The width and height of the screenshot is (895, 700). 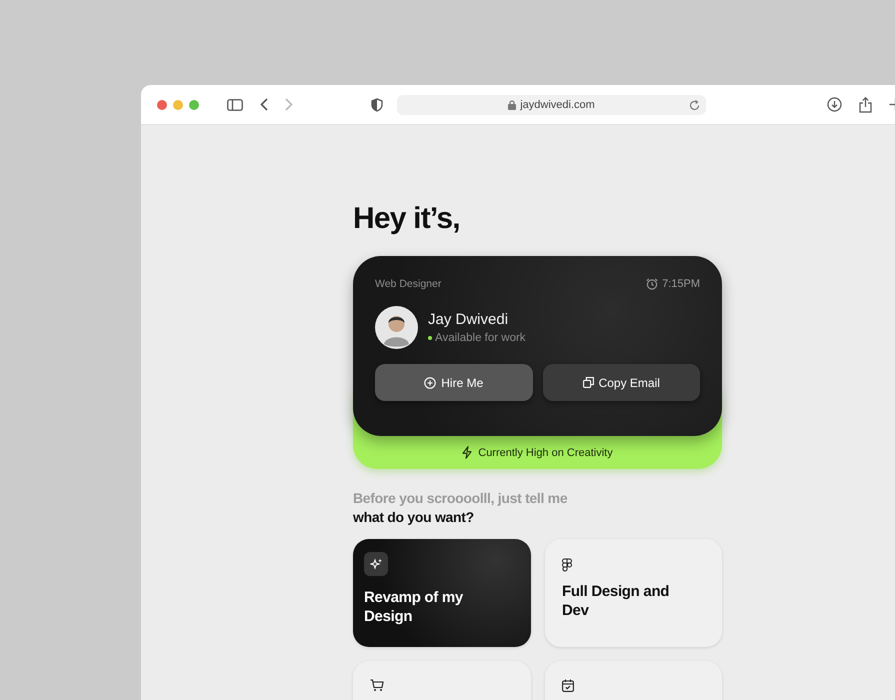 I want to click on copy-icon, so click(x=588, y=382).